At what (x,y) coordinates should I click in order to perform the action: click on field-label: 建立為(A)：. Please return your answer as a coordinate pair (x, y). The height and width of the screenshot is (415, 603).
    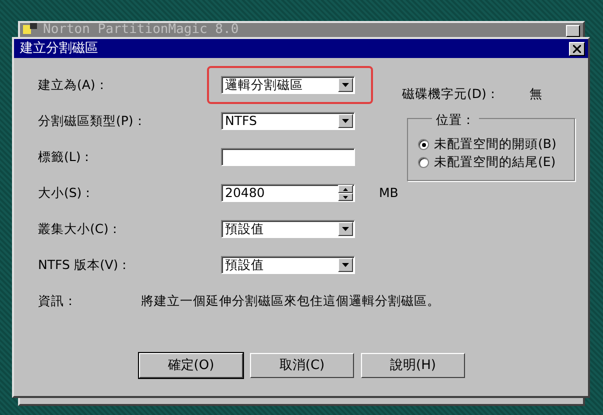
    Looking at the image, I should click on (74, 85).